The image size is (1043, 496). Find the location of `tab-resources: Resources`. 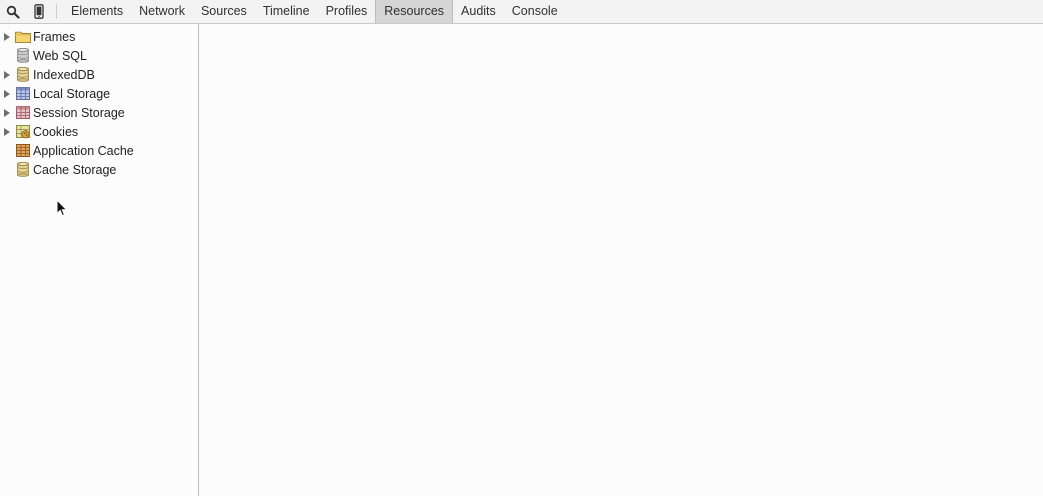

tab-resources: Resources is located at coordinates (414, 11).